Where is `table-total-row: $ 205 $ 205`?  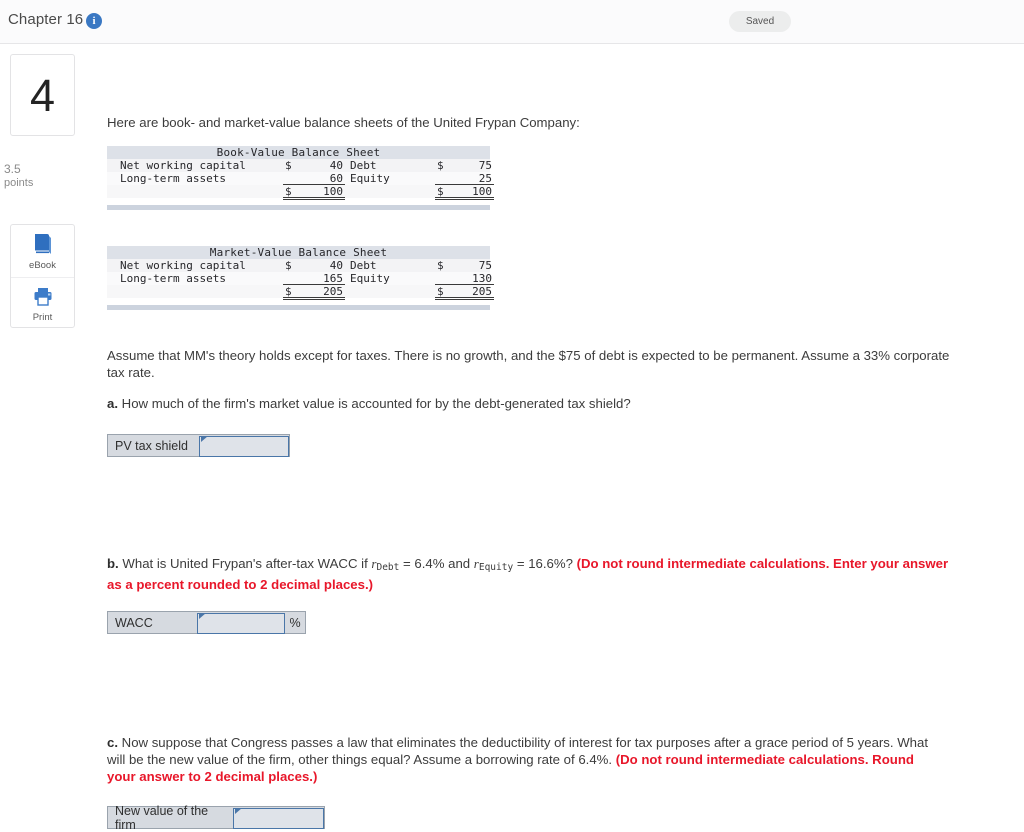
table-total-row: $ 205 $ 205 is located at coordinates (300, 292).